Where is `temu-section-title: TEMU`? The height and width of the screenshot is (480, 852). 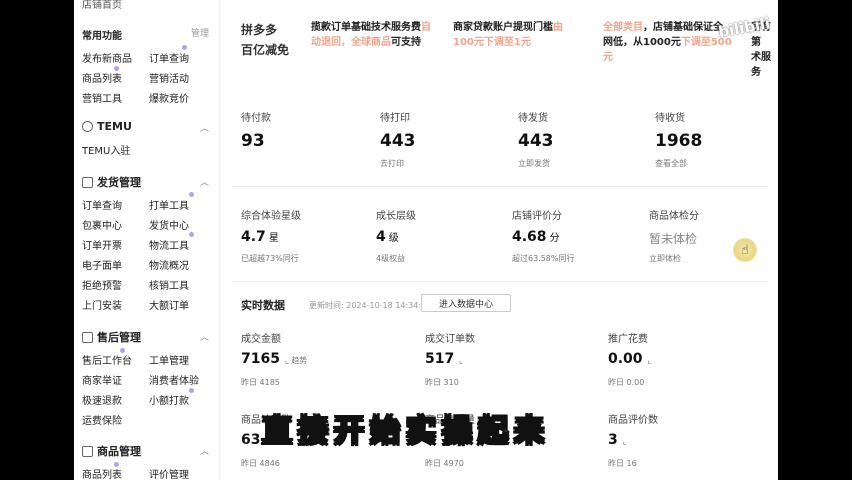
temu-section-title: TEMU is located at coordinates (107, 126).